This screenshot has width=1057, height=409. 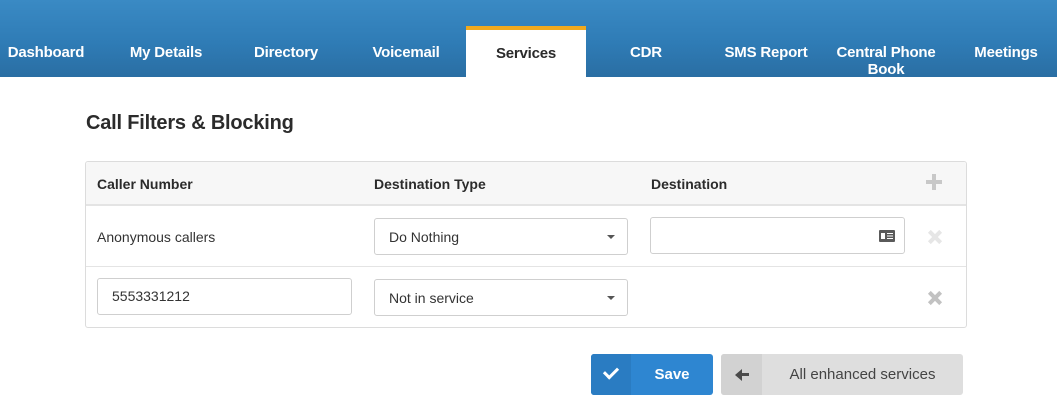 I want to click on tab-sms-report: SMS Report, so click(x=766, y=51).